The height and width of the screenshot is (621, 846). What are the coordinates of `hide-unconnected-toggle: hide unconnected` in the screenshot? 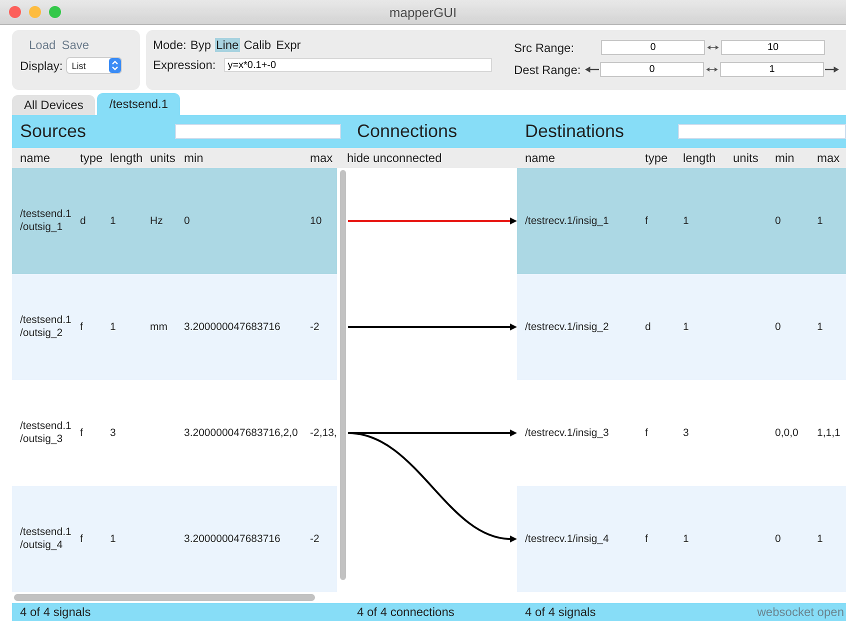 It's located at (394, 158).